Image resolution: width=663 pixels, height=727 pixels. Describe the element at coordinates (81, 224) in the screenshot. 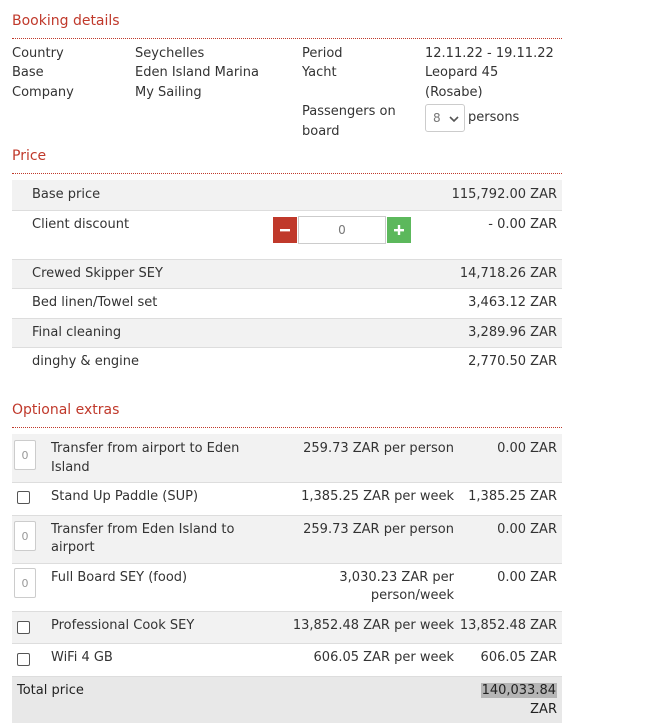

I see `client-discount-label: Client discount` at that location.